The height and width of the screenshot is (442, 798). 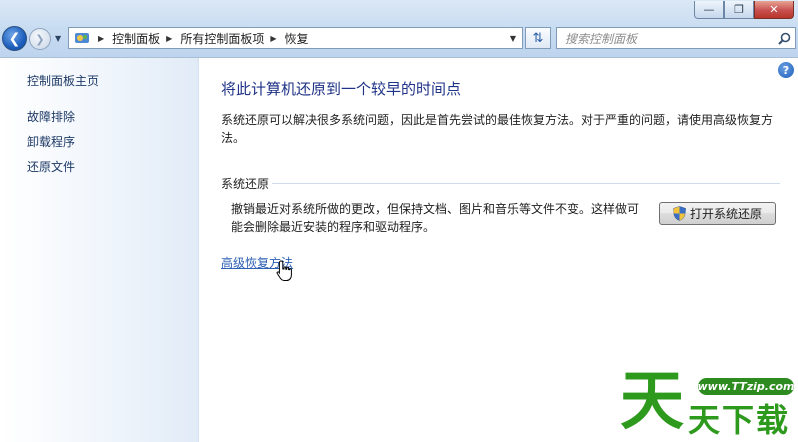 I want to click on open-system-restore-button: 打开系统还原, so click(x=717, y=213).